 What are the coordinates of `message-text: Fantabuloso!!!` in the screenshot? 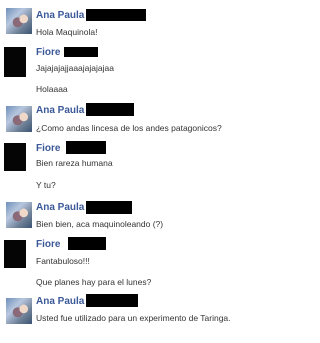 It's located at (63, 261).